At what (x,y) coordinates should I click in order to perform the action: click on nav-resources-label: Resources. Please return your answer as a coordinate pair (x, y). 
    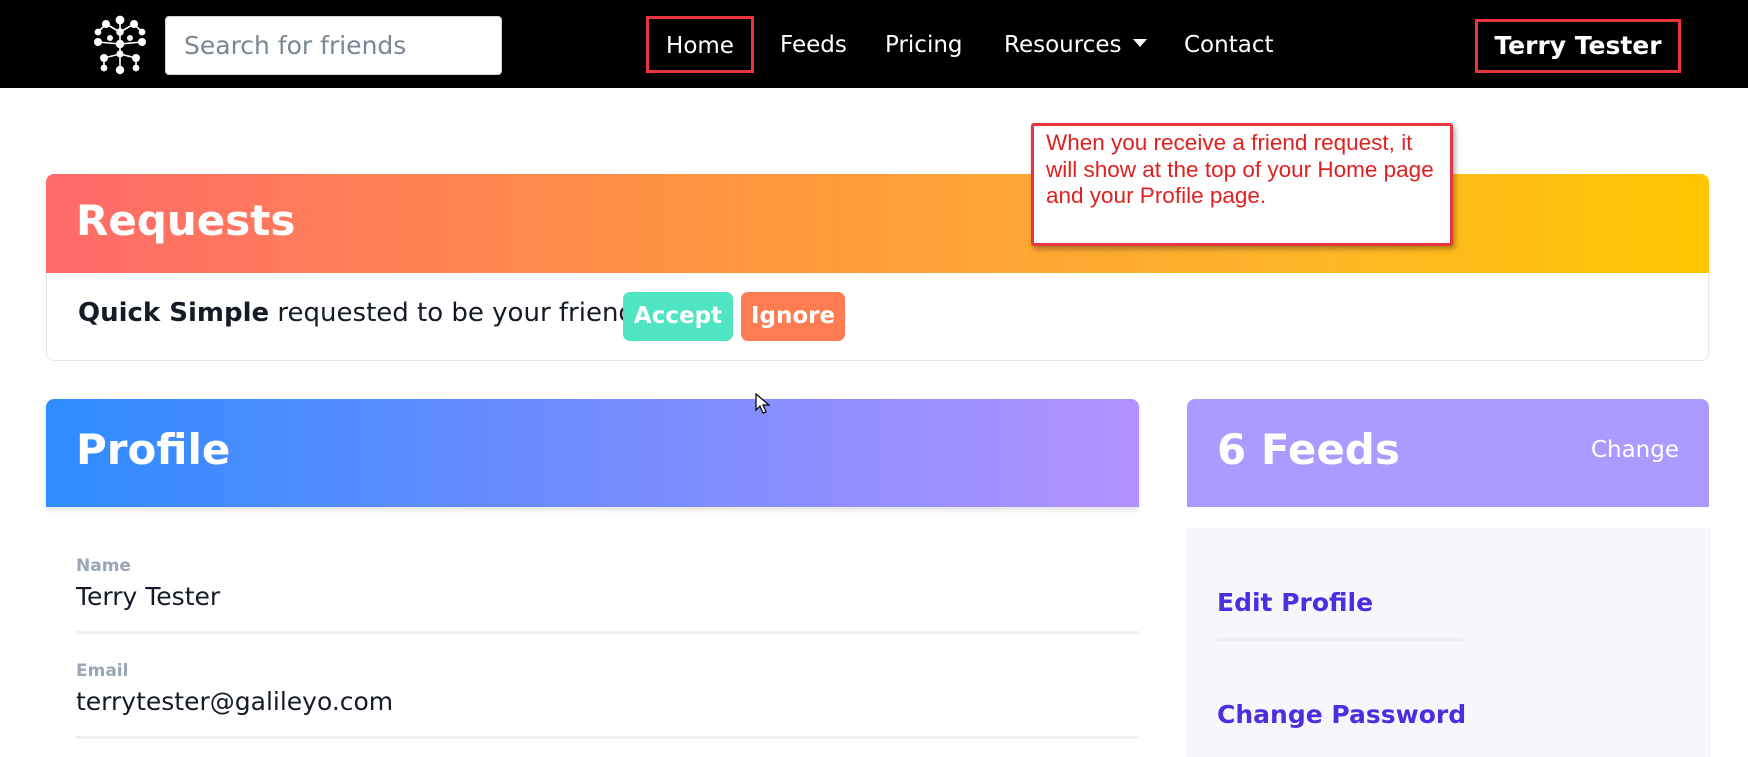
    Looking at the image, I should click on (1063, 45).